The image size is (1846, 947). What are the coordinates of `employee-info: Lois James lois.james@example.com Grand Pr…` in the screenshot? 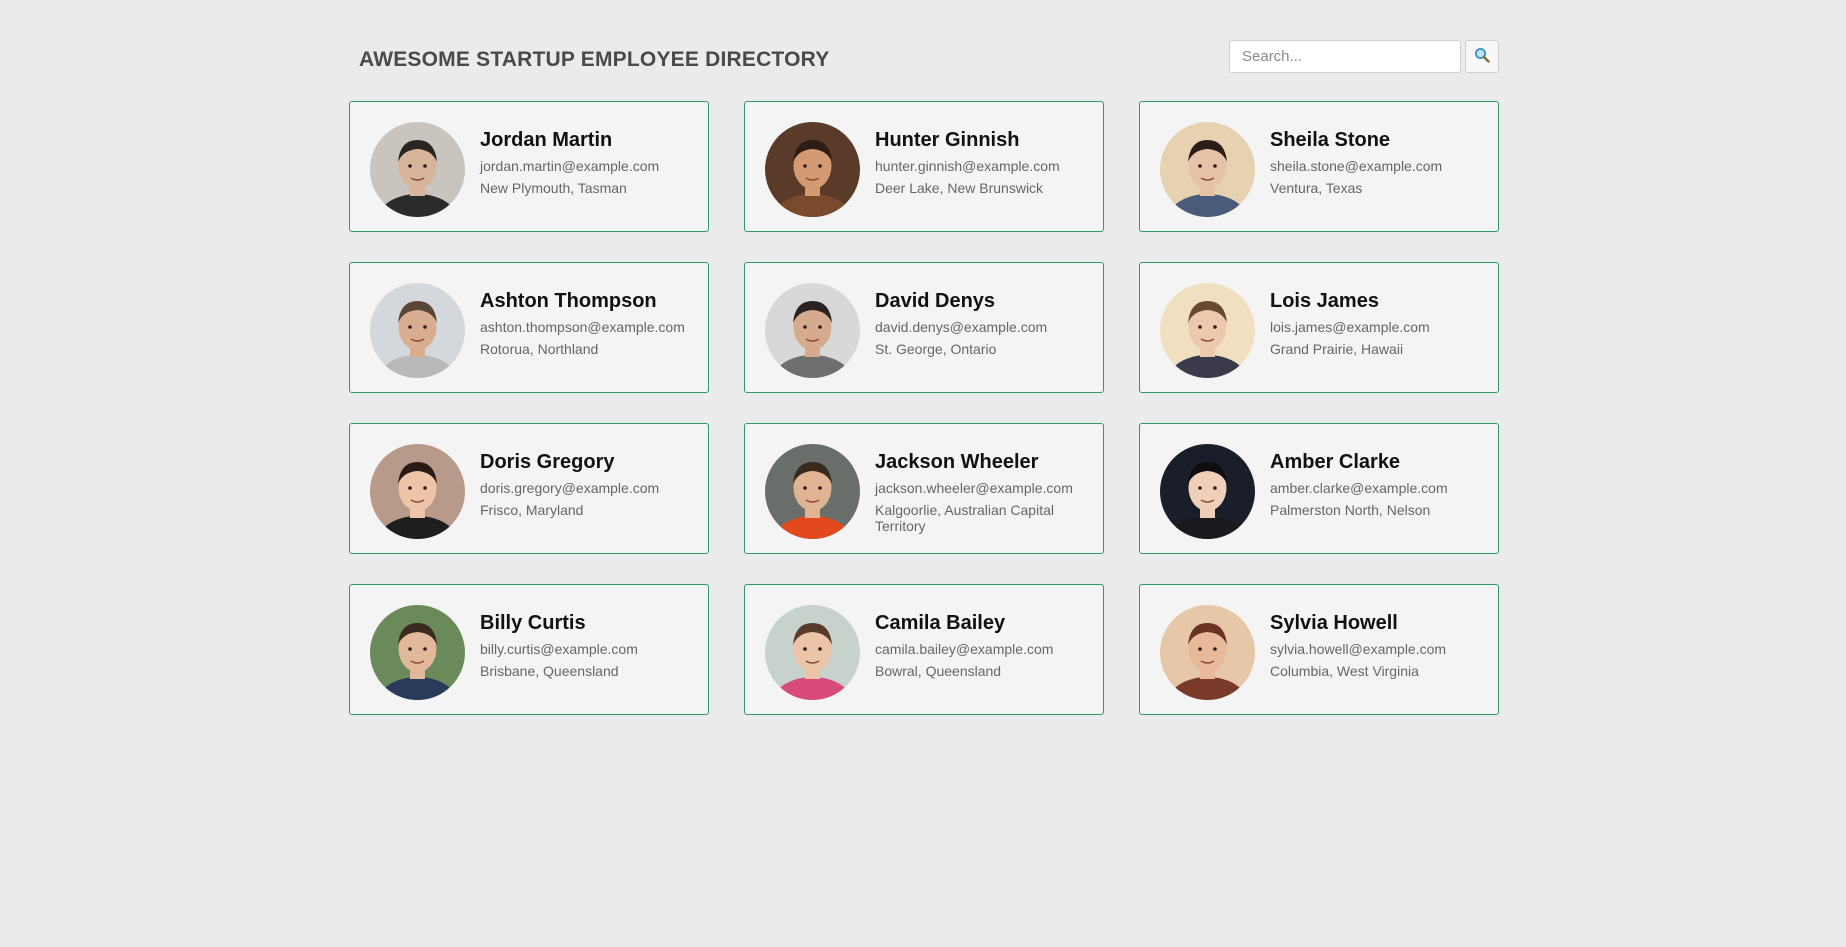 It's located at (1380, 323).